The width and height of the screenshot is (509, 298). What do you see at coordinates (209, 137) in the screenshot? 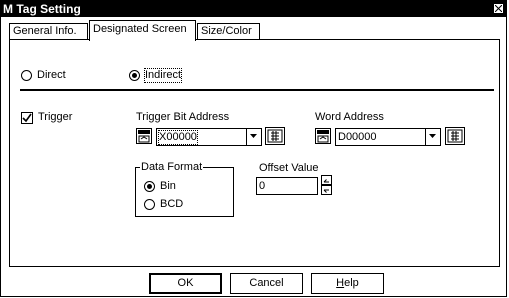
I see `trigger-bit-address-combo: X00000` at bounding box center [209, 137].